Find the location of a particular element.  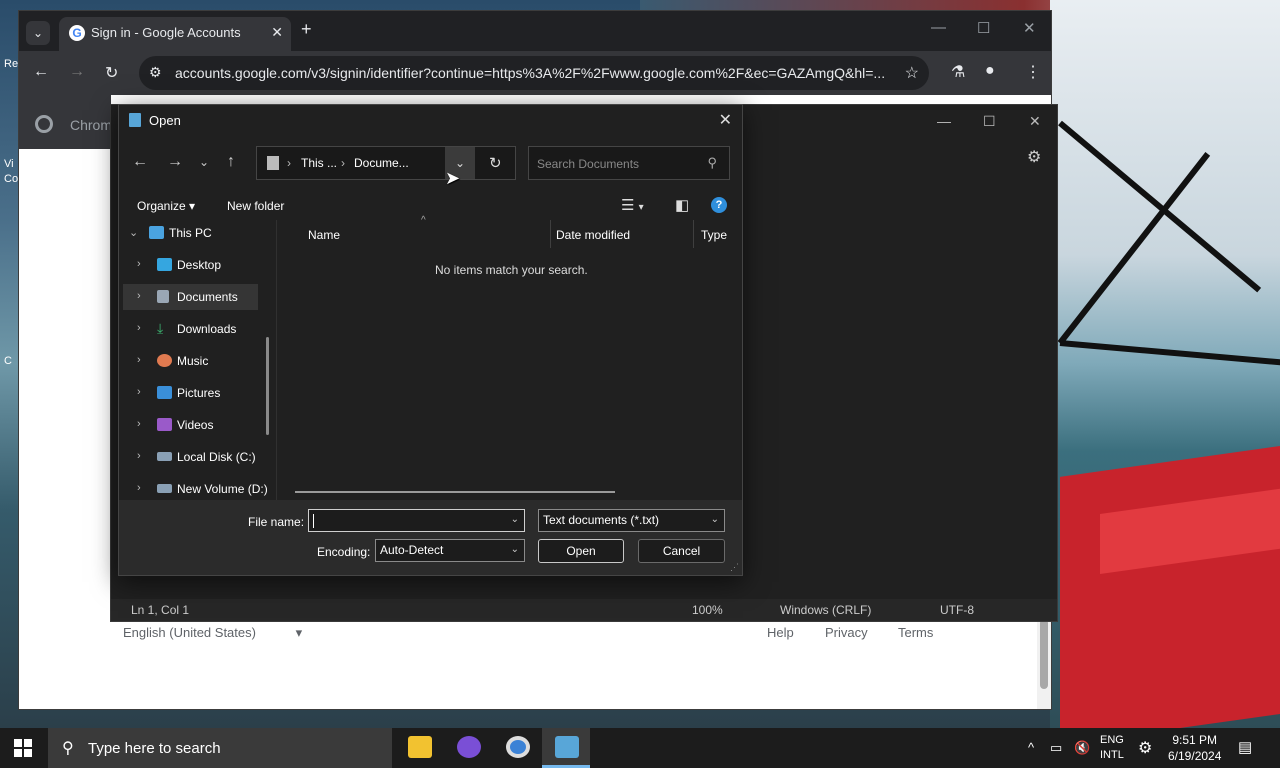

reload-icon: ↻ is located at coordinates (111, 73).